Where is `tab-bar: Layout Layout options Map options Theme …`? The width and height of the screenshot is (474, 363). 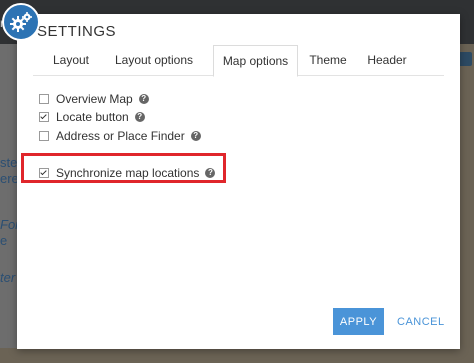 tab-bar: Layout Layout options Map options Theme … is located at coordinates (238, 61).